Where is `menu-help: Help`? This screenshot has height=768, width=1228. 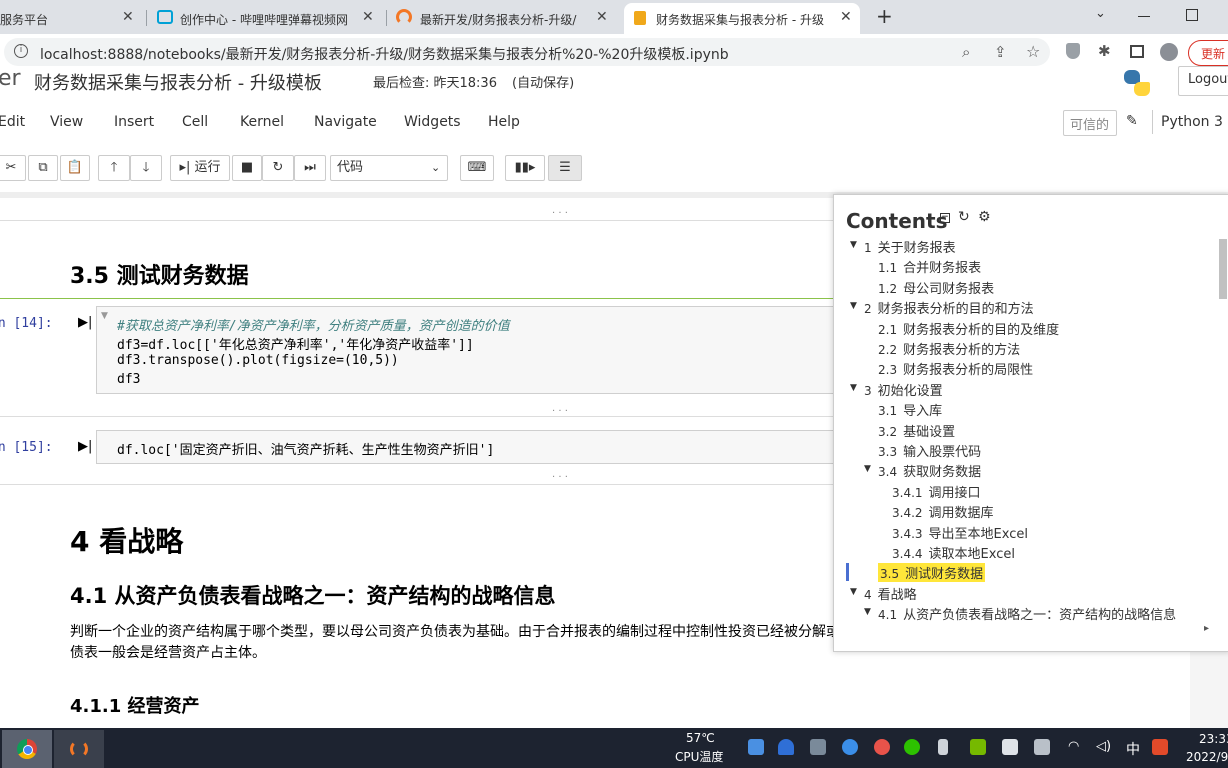
menu-help: Help is located at coordinates (504, 122).